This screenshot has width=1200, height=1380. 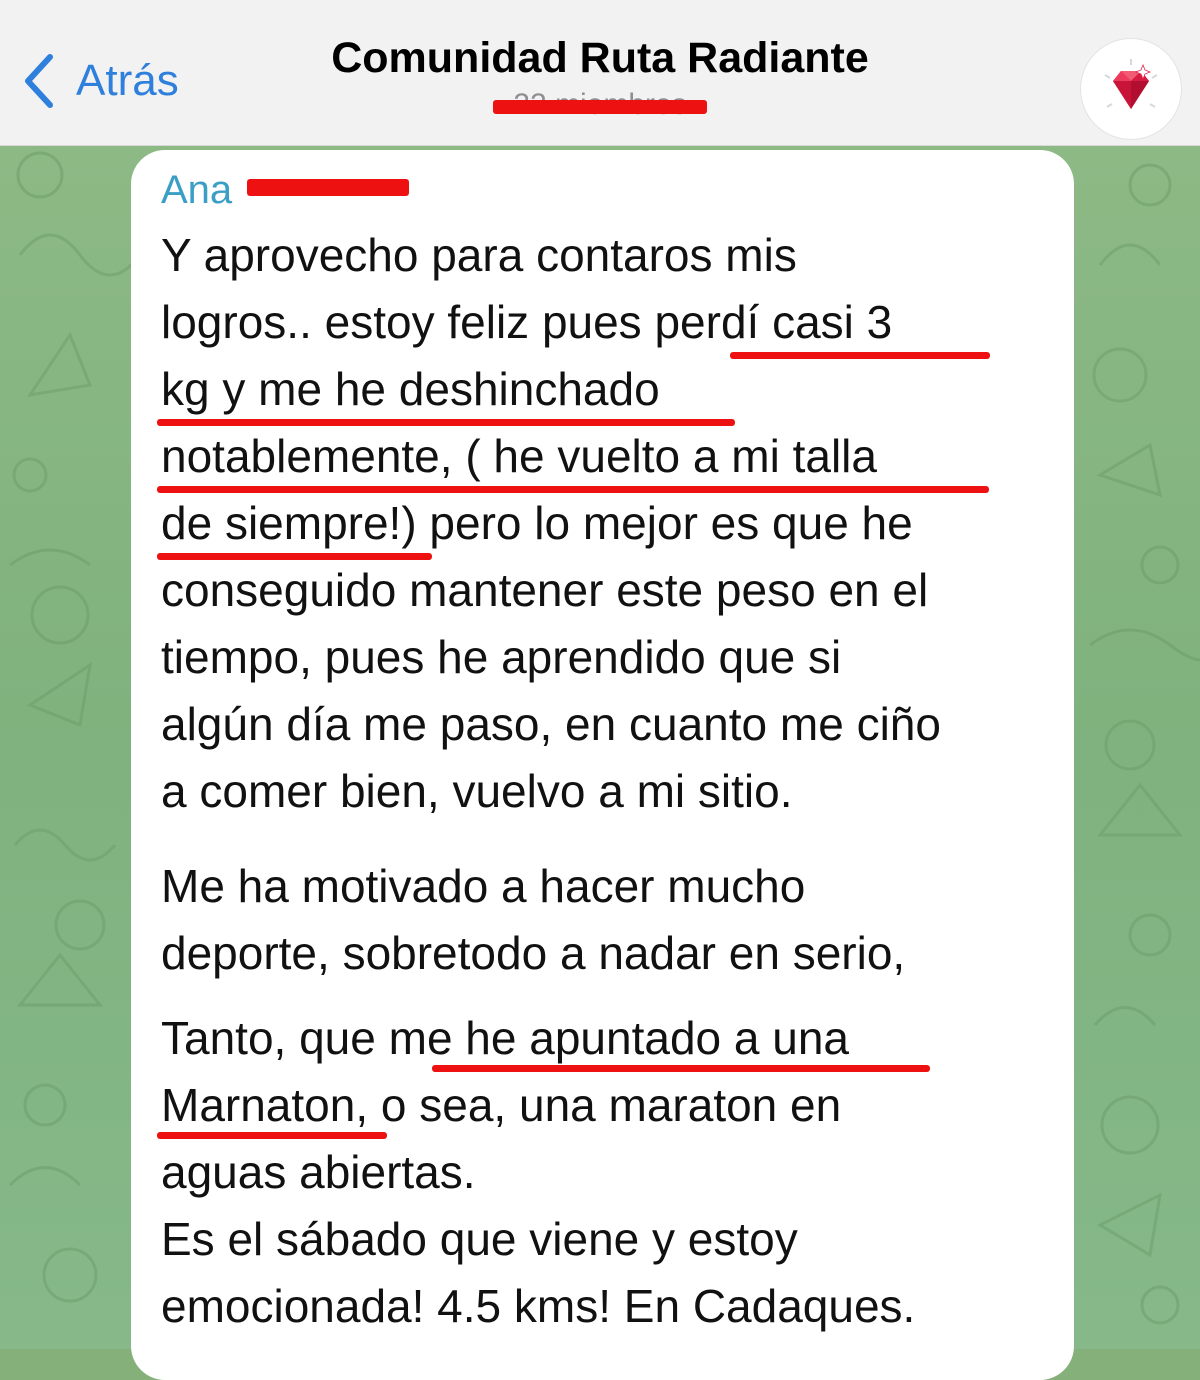 What do you see at coordinates (318, 1172) in the screenshot?
I see `message-line: aguas abiertas.` at bounding box center [318, 1172].